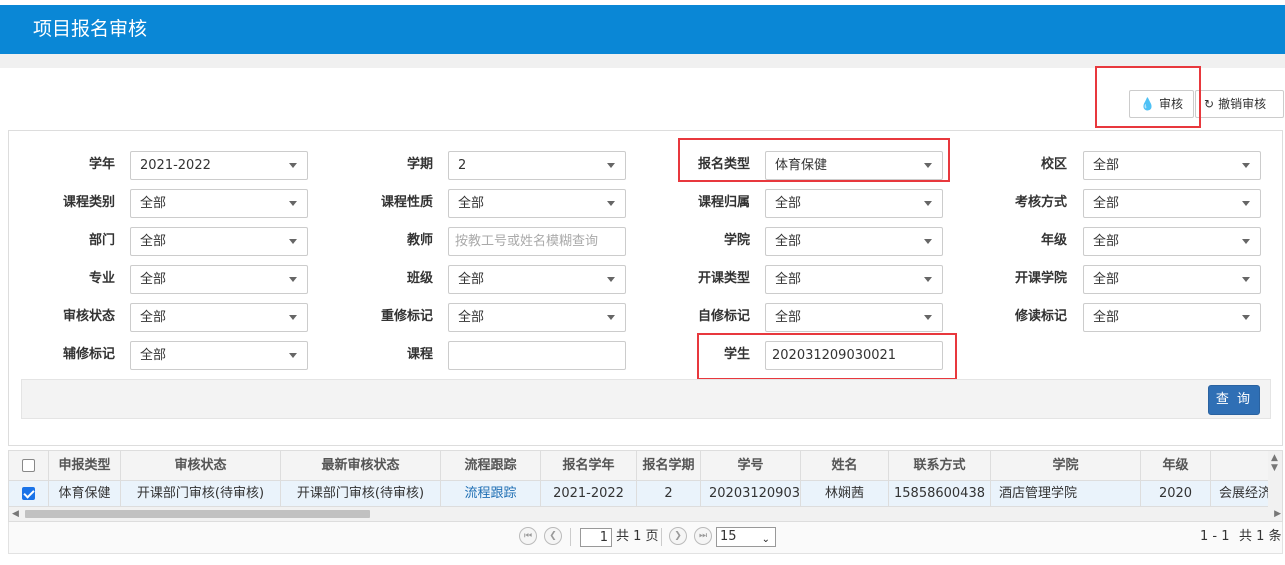 The height and width of the screenshot is (565, 1285). I want to click on cell-extra: 会展经济与, so click(1245, 493).